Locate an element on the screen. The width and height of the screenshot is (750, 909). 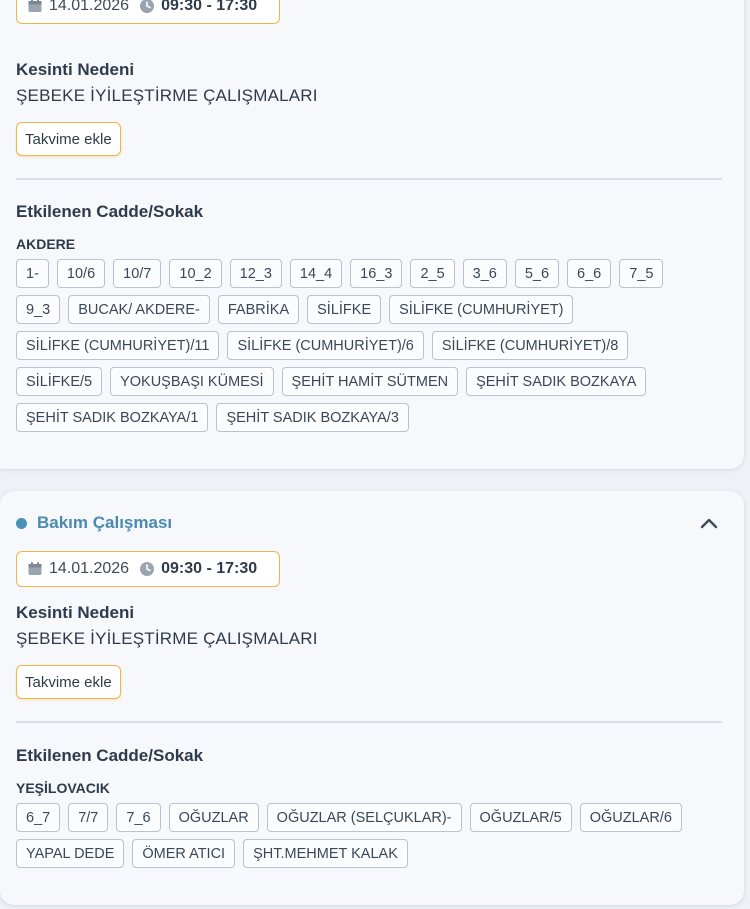
street-tag: OĞUZLAR/6 is located at coordinates (630, 817).